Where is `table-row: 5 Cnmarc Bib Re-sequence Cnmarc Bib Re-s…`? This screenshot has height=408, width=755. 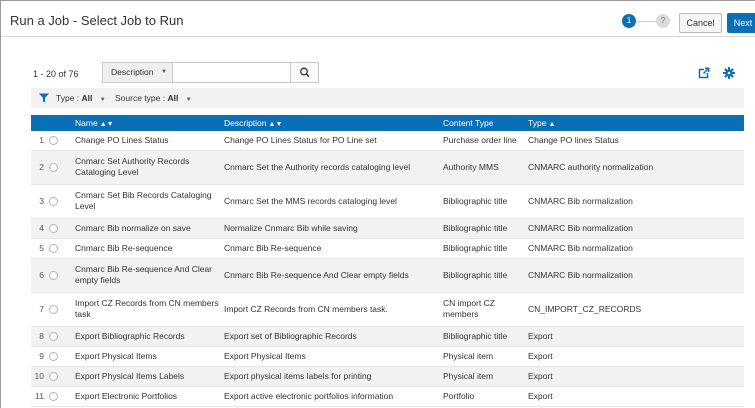 table-row: 5 Cnmarc Bib Re-sequence Cnmarc Bib Re-s… is located at coordinates (387, 248).